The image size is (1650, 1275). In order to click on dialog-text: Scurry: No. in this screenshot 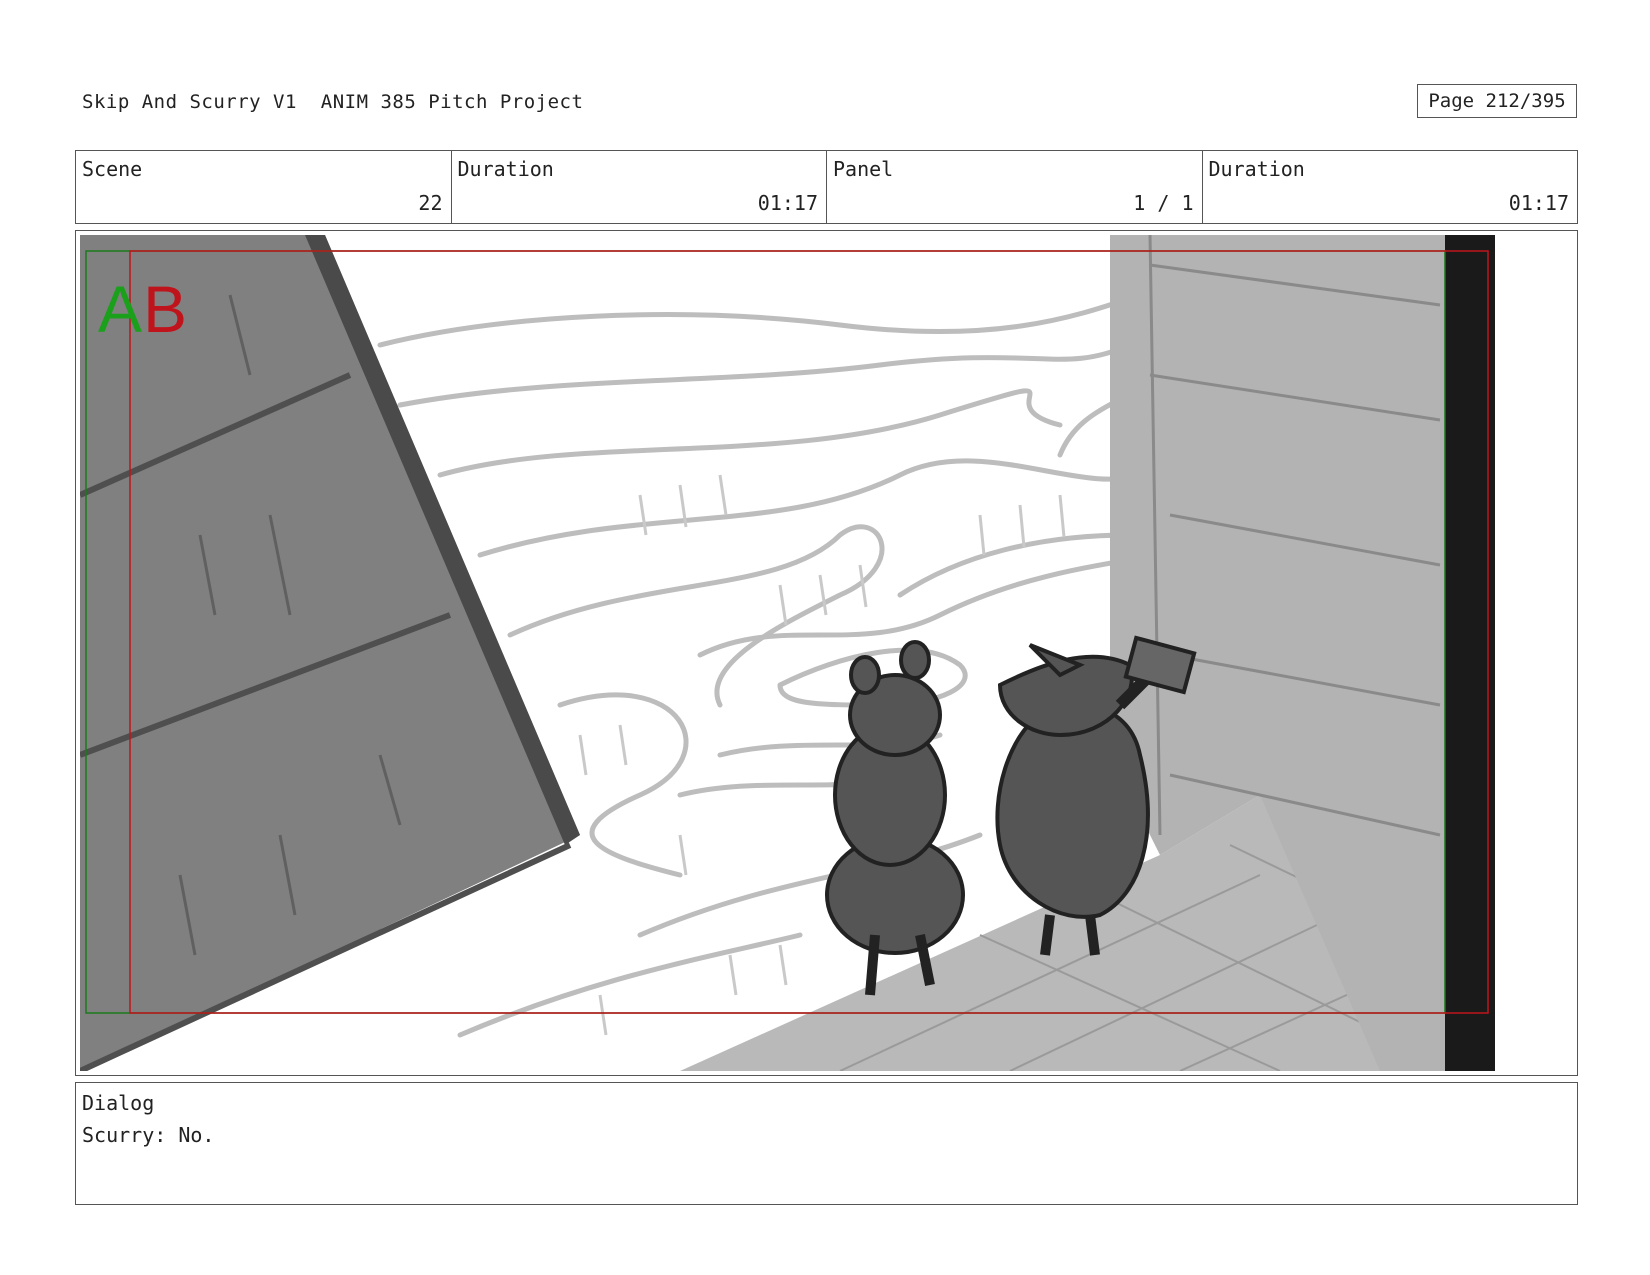, I will do `click(148, 1135)`.